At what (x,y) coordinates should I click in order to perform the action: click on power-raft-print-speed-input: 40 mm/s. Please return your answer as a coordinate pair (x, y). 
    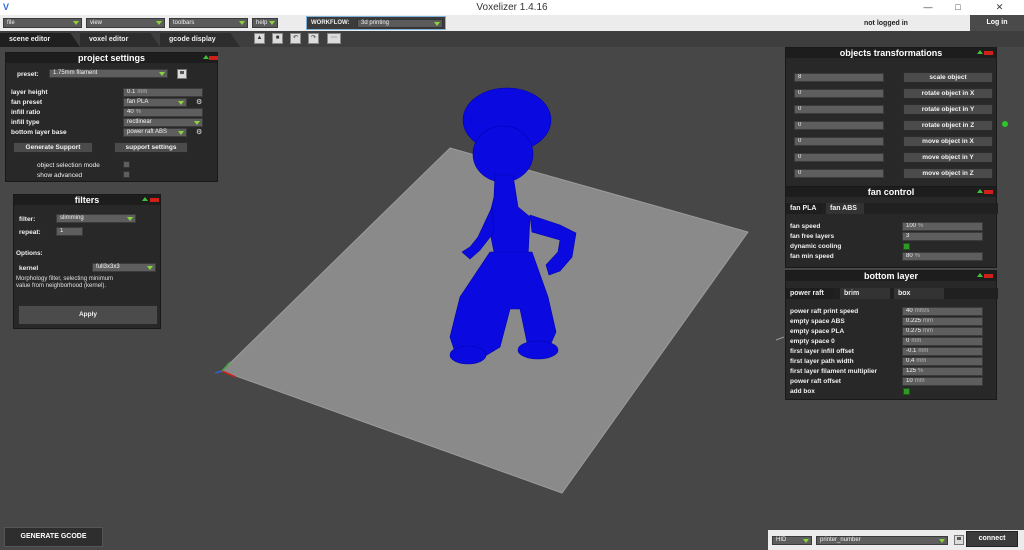
    Looking at the image, I should click on (942, 311).